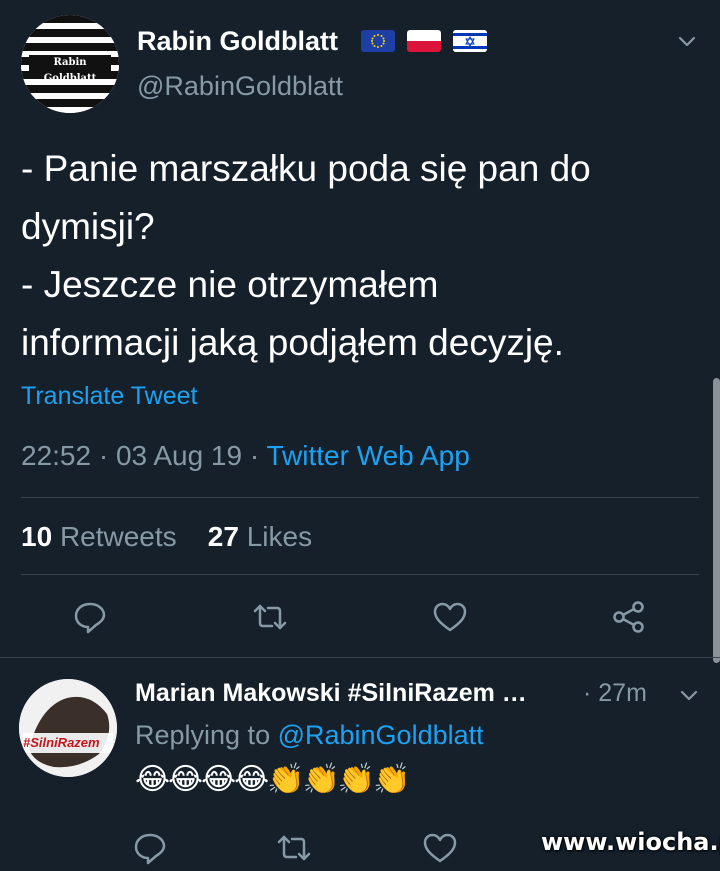 This screenshot has width=720, height=871. What do you see at coordinates (450, 617) in the screenshot?
I see `like-icon` at bounding box center [450, 617].